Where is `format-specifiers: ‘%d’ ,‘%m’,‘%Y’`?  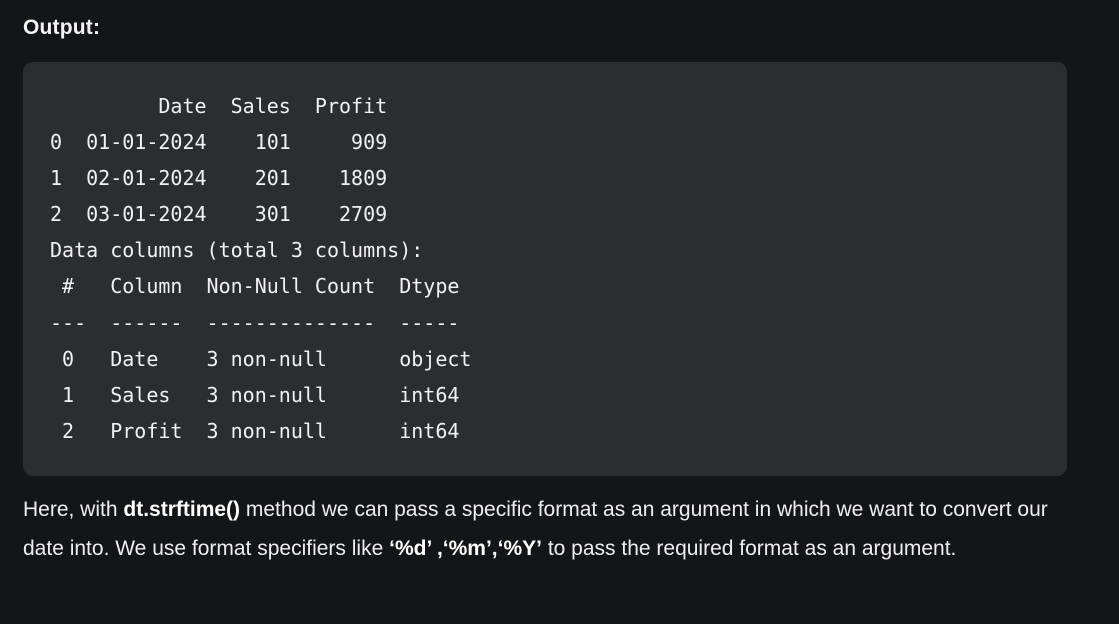
format-specifiers: ‘%d’ ,‘%m’,‘%Y’ is located at coordinates (465, 548).